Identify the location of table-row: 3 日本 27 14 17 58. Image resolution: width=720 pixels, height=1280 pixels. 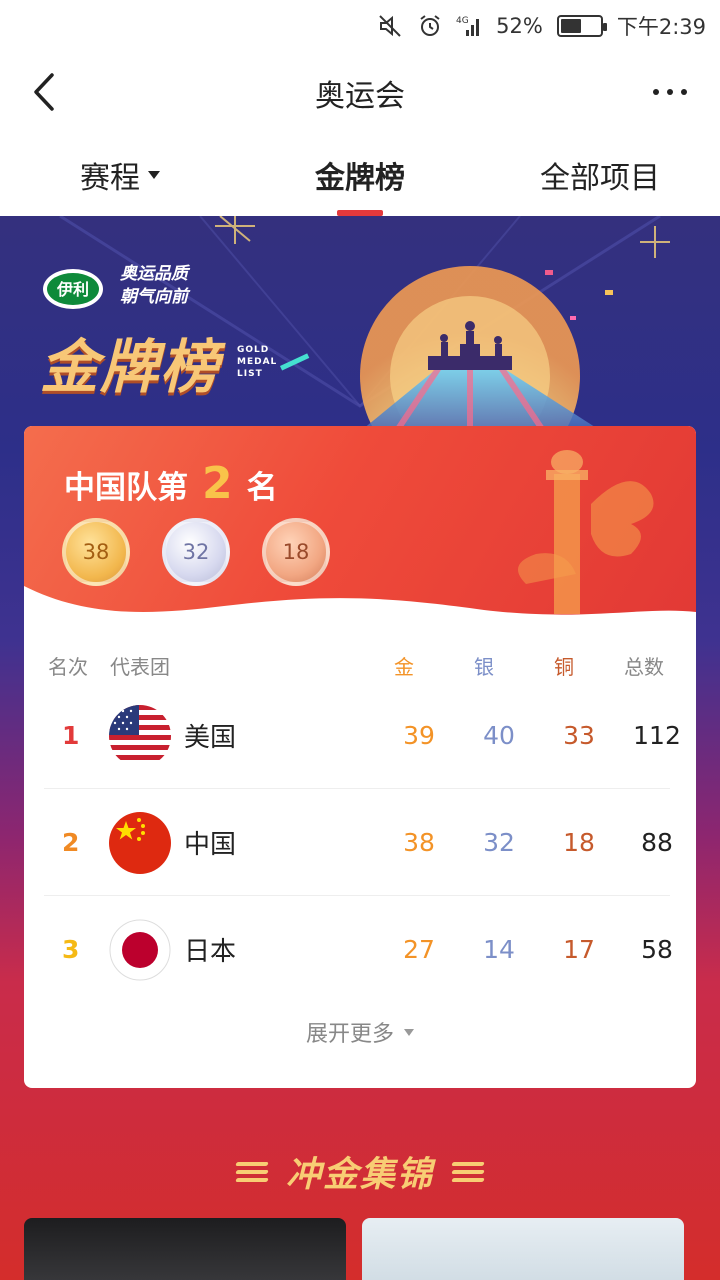
(358, 949).